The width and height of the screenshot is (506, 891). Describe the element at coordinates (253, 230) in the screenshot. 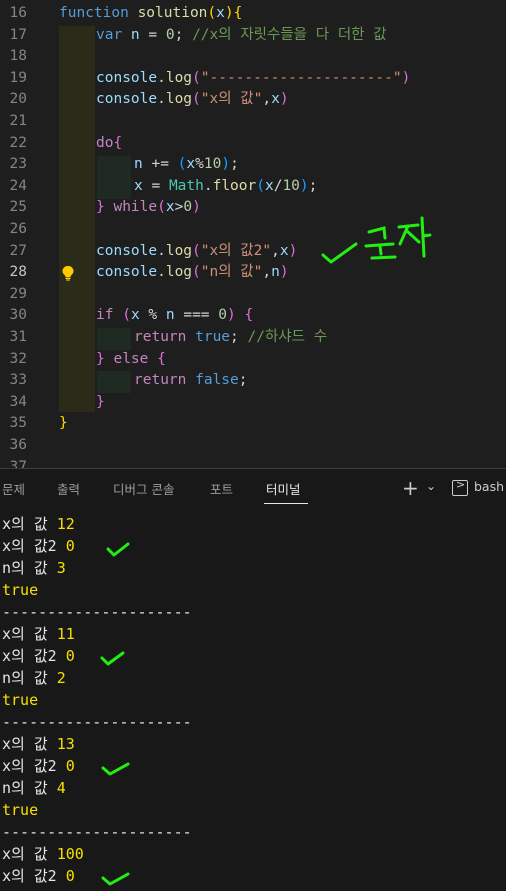

I see `code-line: 26` at that location.